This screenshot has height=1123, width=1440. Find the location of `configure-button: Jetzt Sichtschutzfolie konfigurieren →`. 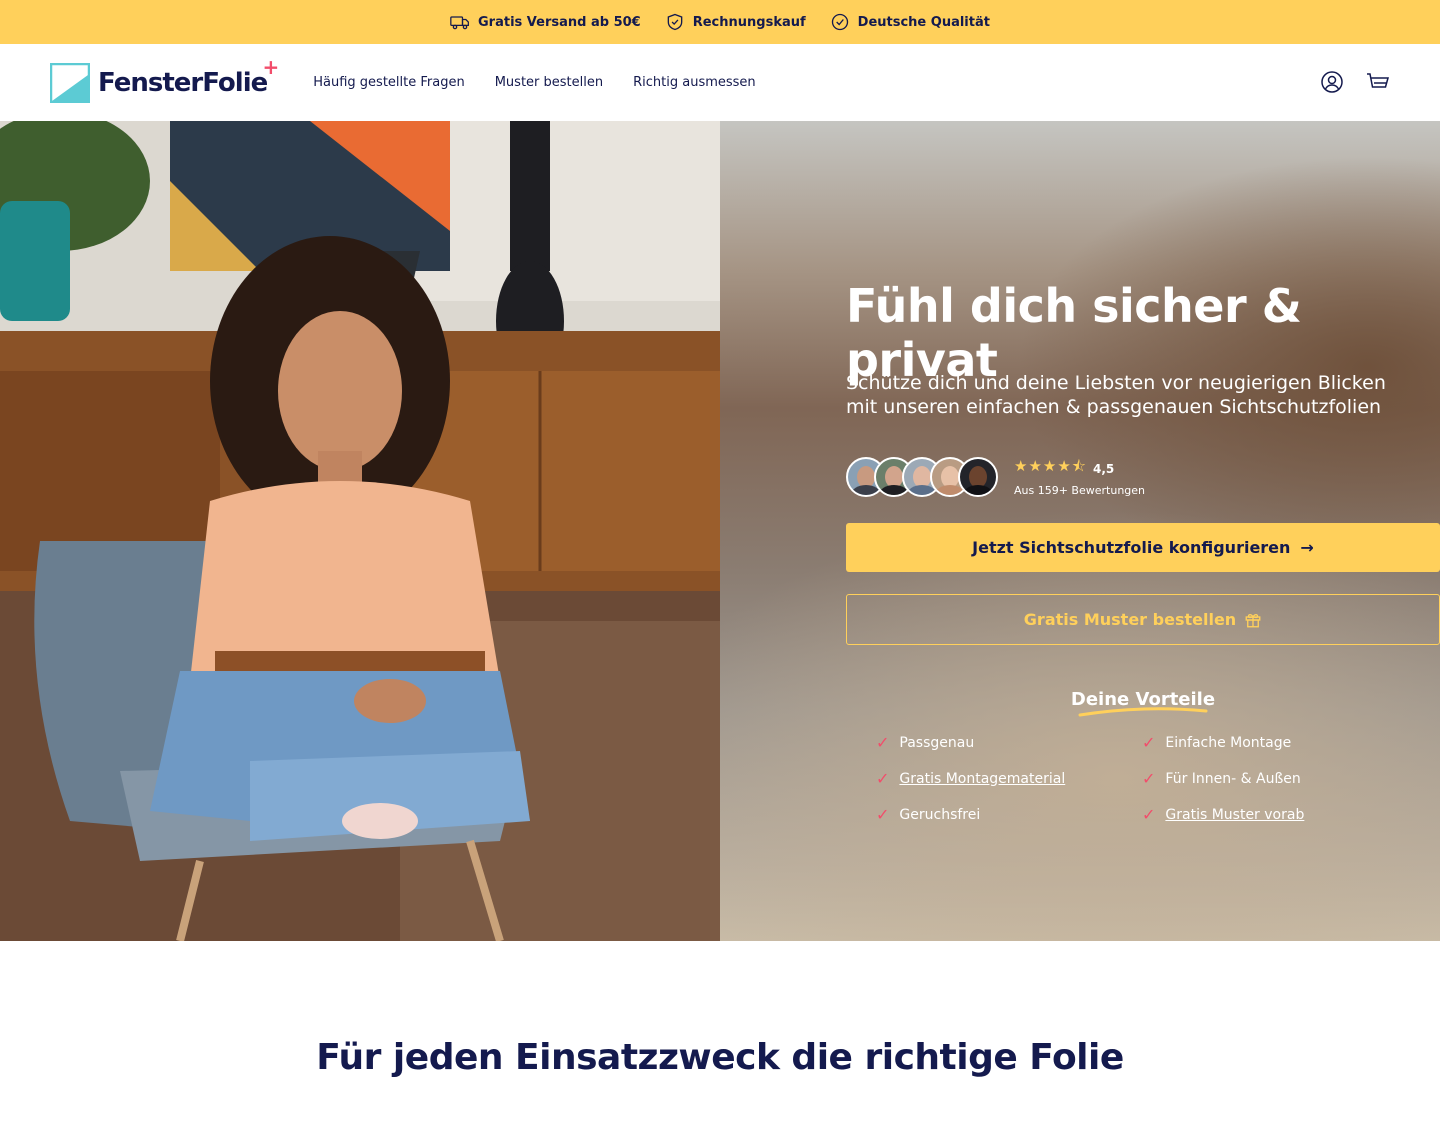

configure-button: Jetzt Sichtschutzfolie konfigurieren → is located at coordinates (1143, 547).